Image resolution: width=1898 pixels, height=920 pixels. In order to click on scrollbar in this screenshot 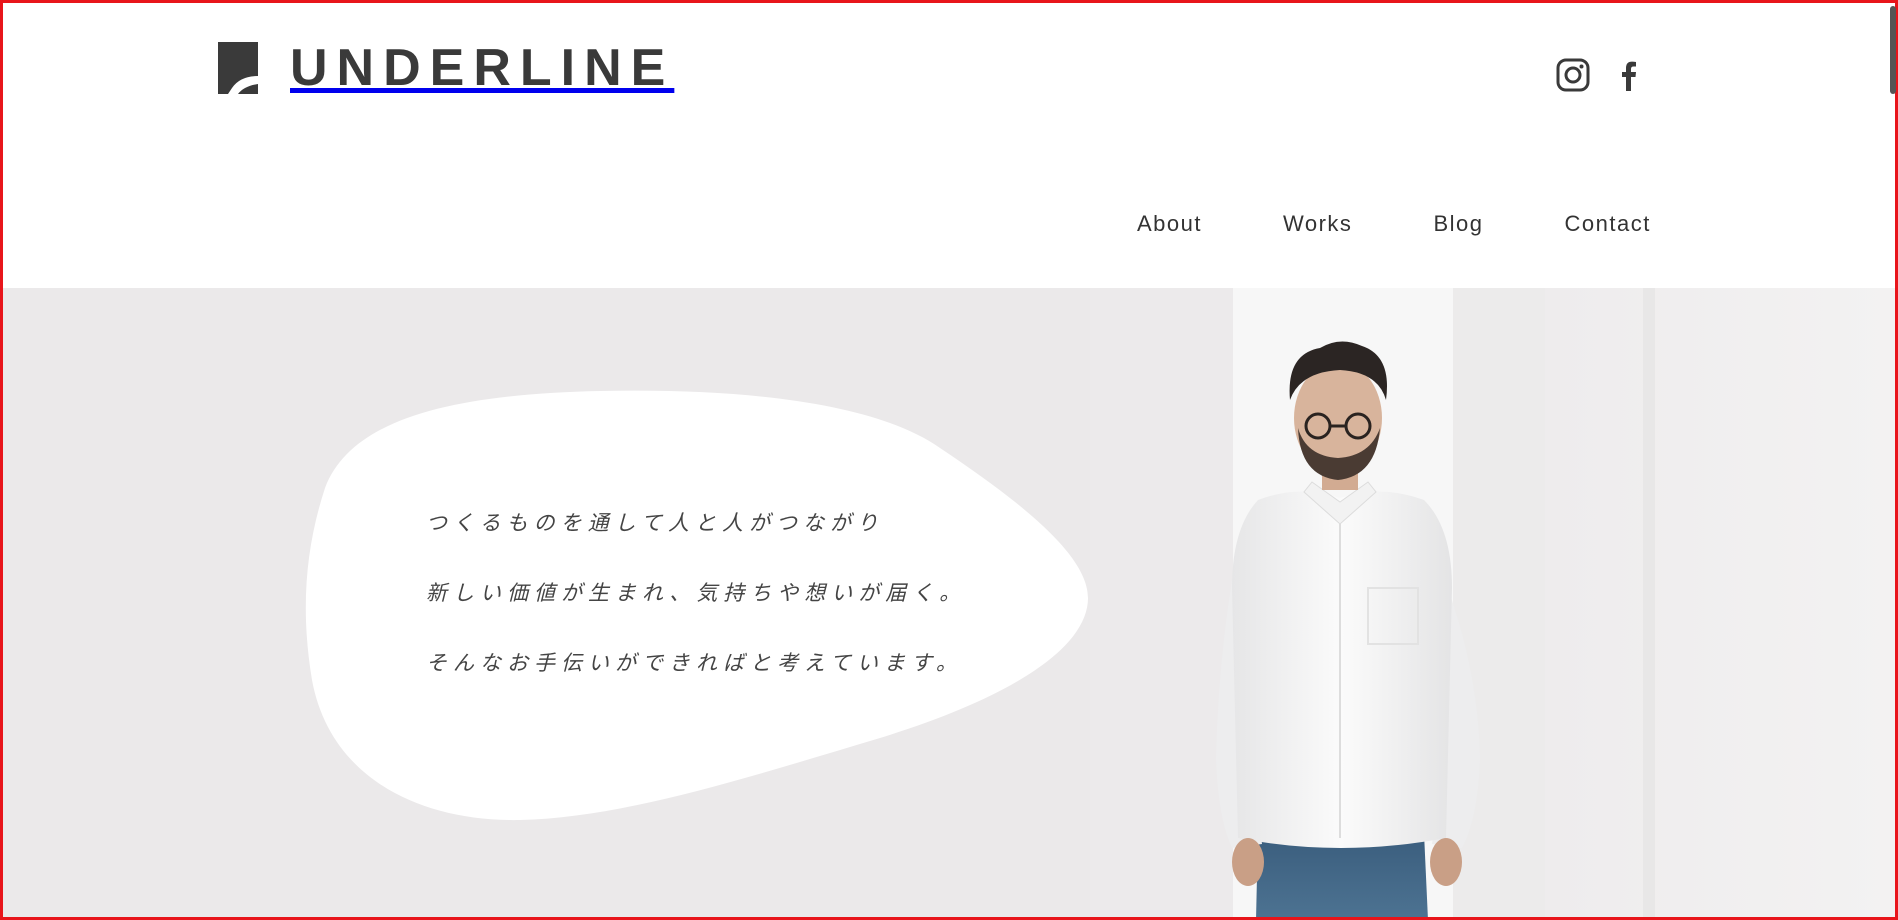, I will do `click(1893, 50)`.